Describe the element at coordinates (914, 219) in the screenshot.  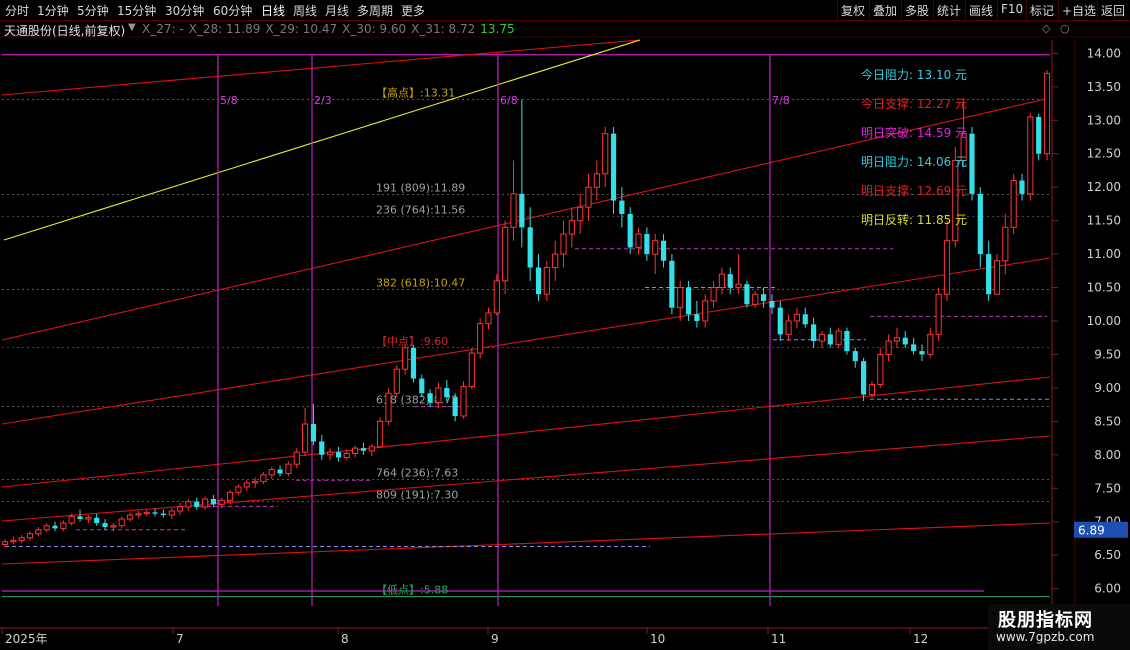
I see `forecast-label: 明日反转: 11.85 元` at that location.